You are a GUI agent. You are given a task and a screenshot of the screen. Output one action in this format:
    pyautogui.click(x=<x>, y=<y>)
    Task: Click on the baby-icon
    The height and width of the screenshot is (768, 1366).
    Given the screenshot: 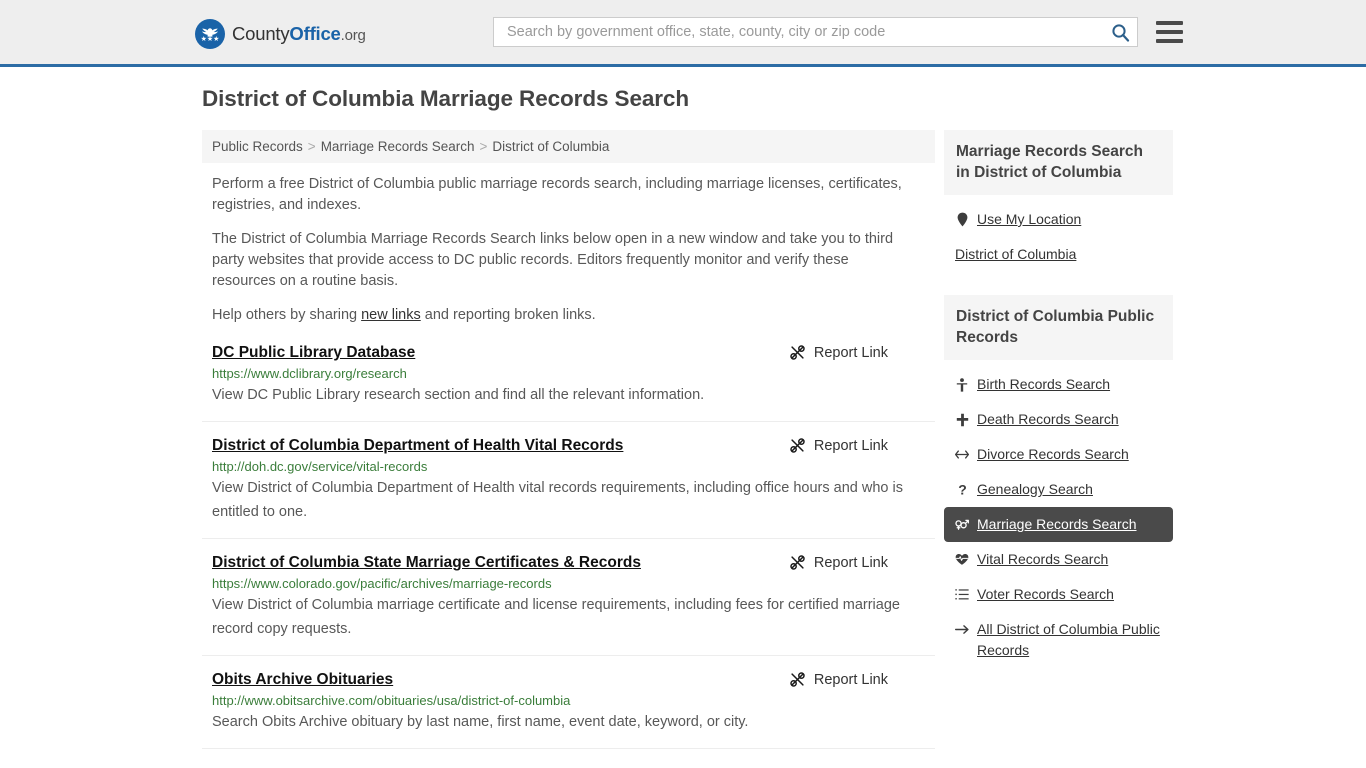 What is the action you would take?
    pyautogui.click(x=962, y=384)
    